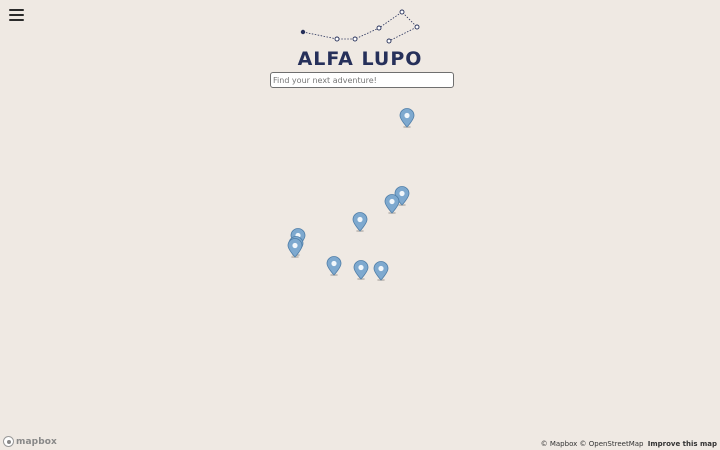  Describe the element at coordinates (360, 26) in the screenshot. I see `constellation-icon` at that location.